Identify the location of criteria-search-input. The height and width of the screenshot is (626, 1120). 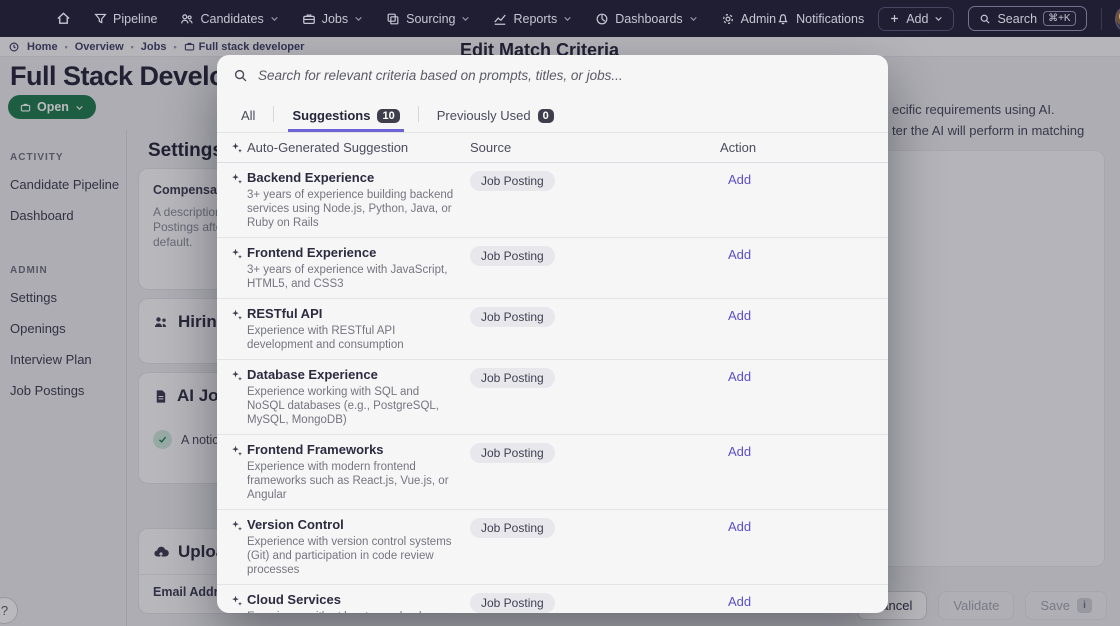
(565, 75).